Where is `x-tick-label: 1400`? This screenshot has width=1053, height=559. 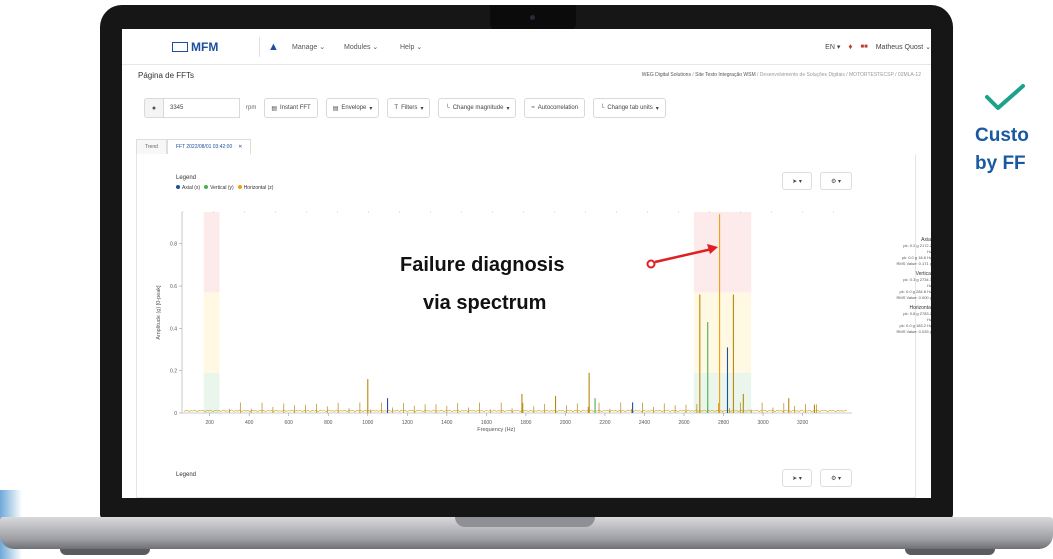 x-tick-label: 1400 is located at coordinates (446, 423).